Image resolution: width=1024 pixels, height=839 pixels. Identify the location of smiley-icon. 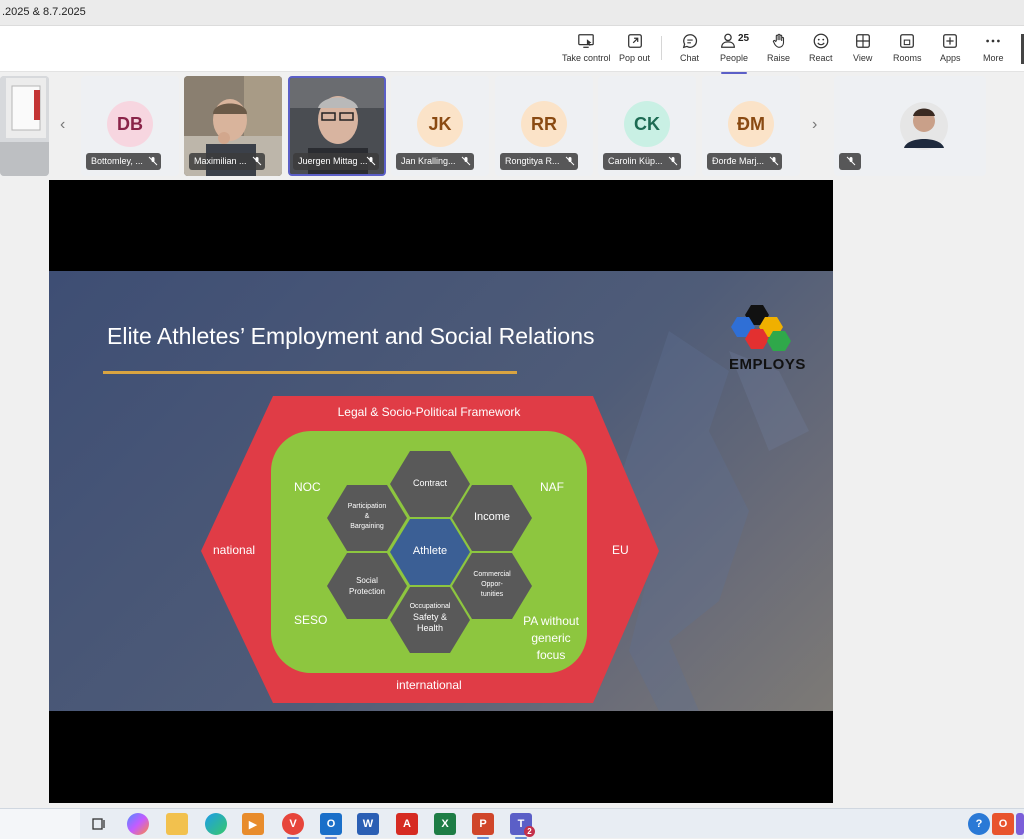
(821, 41).